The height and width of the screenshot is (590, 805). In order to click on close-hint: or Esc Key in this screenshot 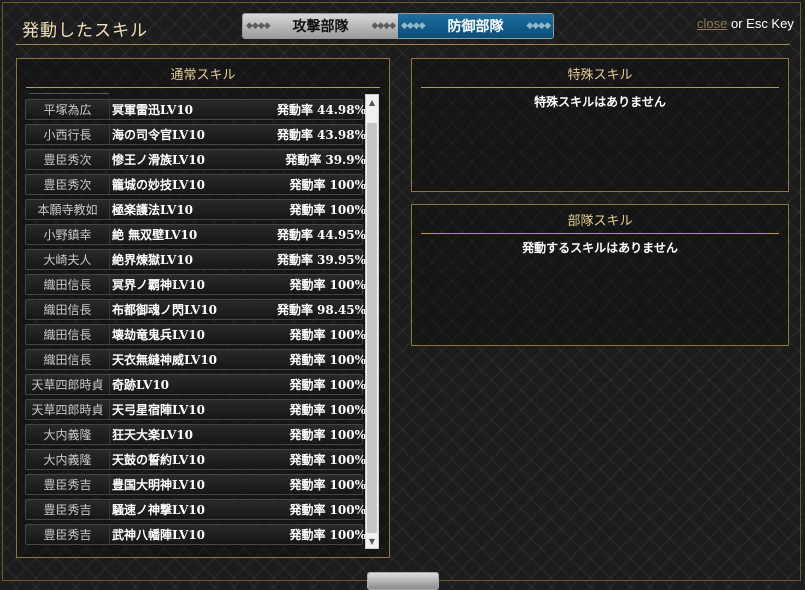, I will do `click(760, 23)`.